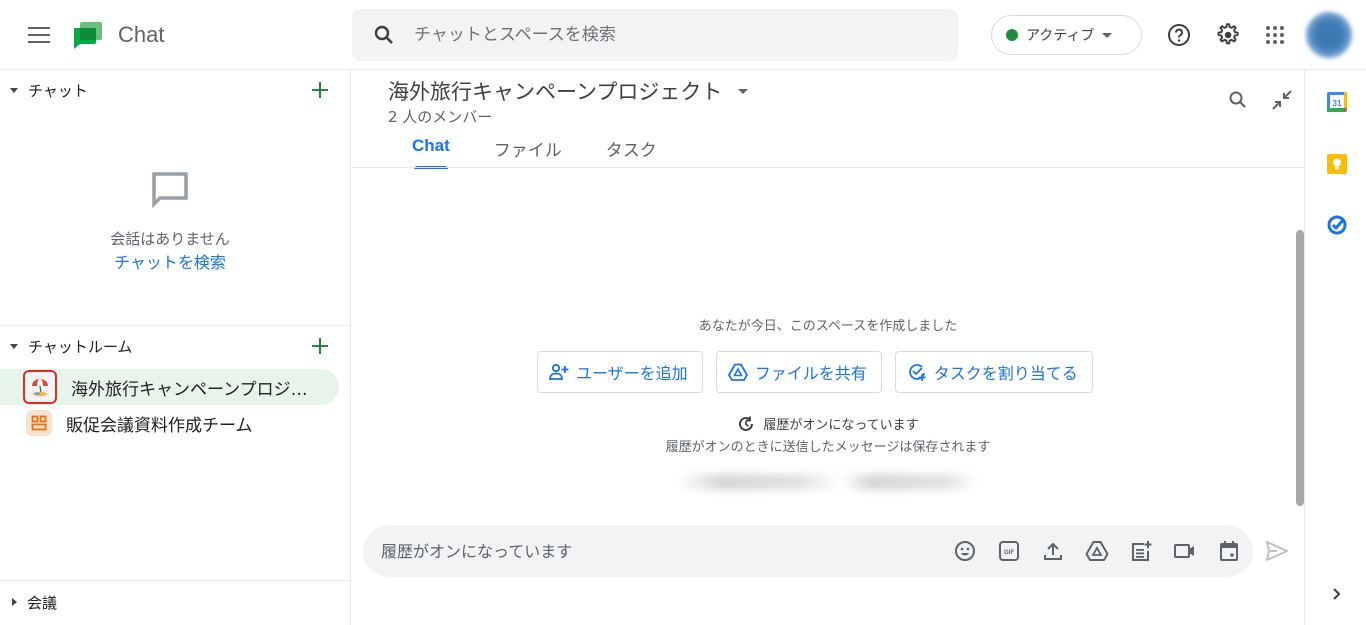 This screenshot has width=1366, height=625. Describe the element at coordinates (1005, 373) in the screenshot. I see `assign-task-label: タスクを割り当てる` at that location.